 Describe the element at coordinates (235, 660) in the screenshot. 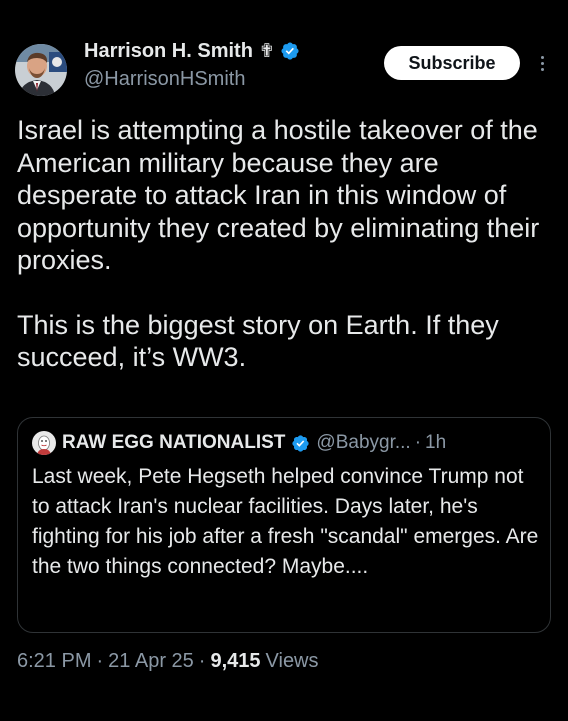

I see `views-count: 9,415` at that location.